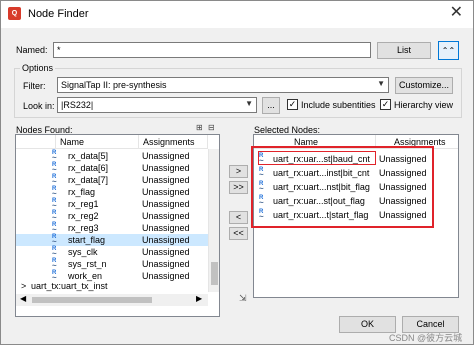 Image resolution: width=474 pixels, height=345 pixels. What do you see at coordinates (36, 142) in the screenshot?
I see `expander-column-header` at bounding box center [36, 142].